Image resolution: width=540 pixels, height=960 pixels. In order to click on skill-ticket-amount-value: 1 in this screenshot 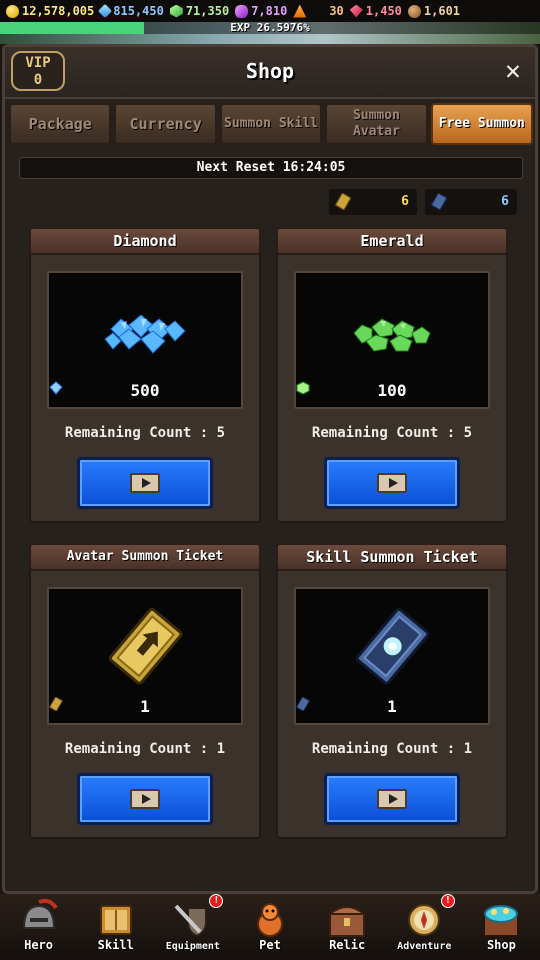, I will do `click(392, 706)`.